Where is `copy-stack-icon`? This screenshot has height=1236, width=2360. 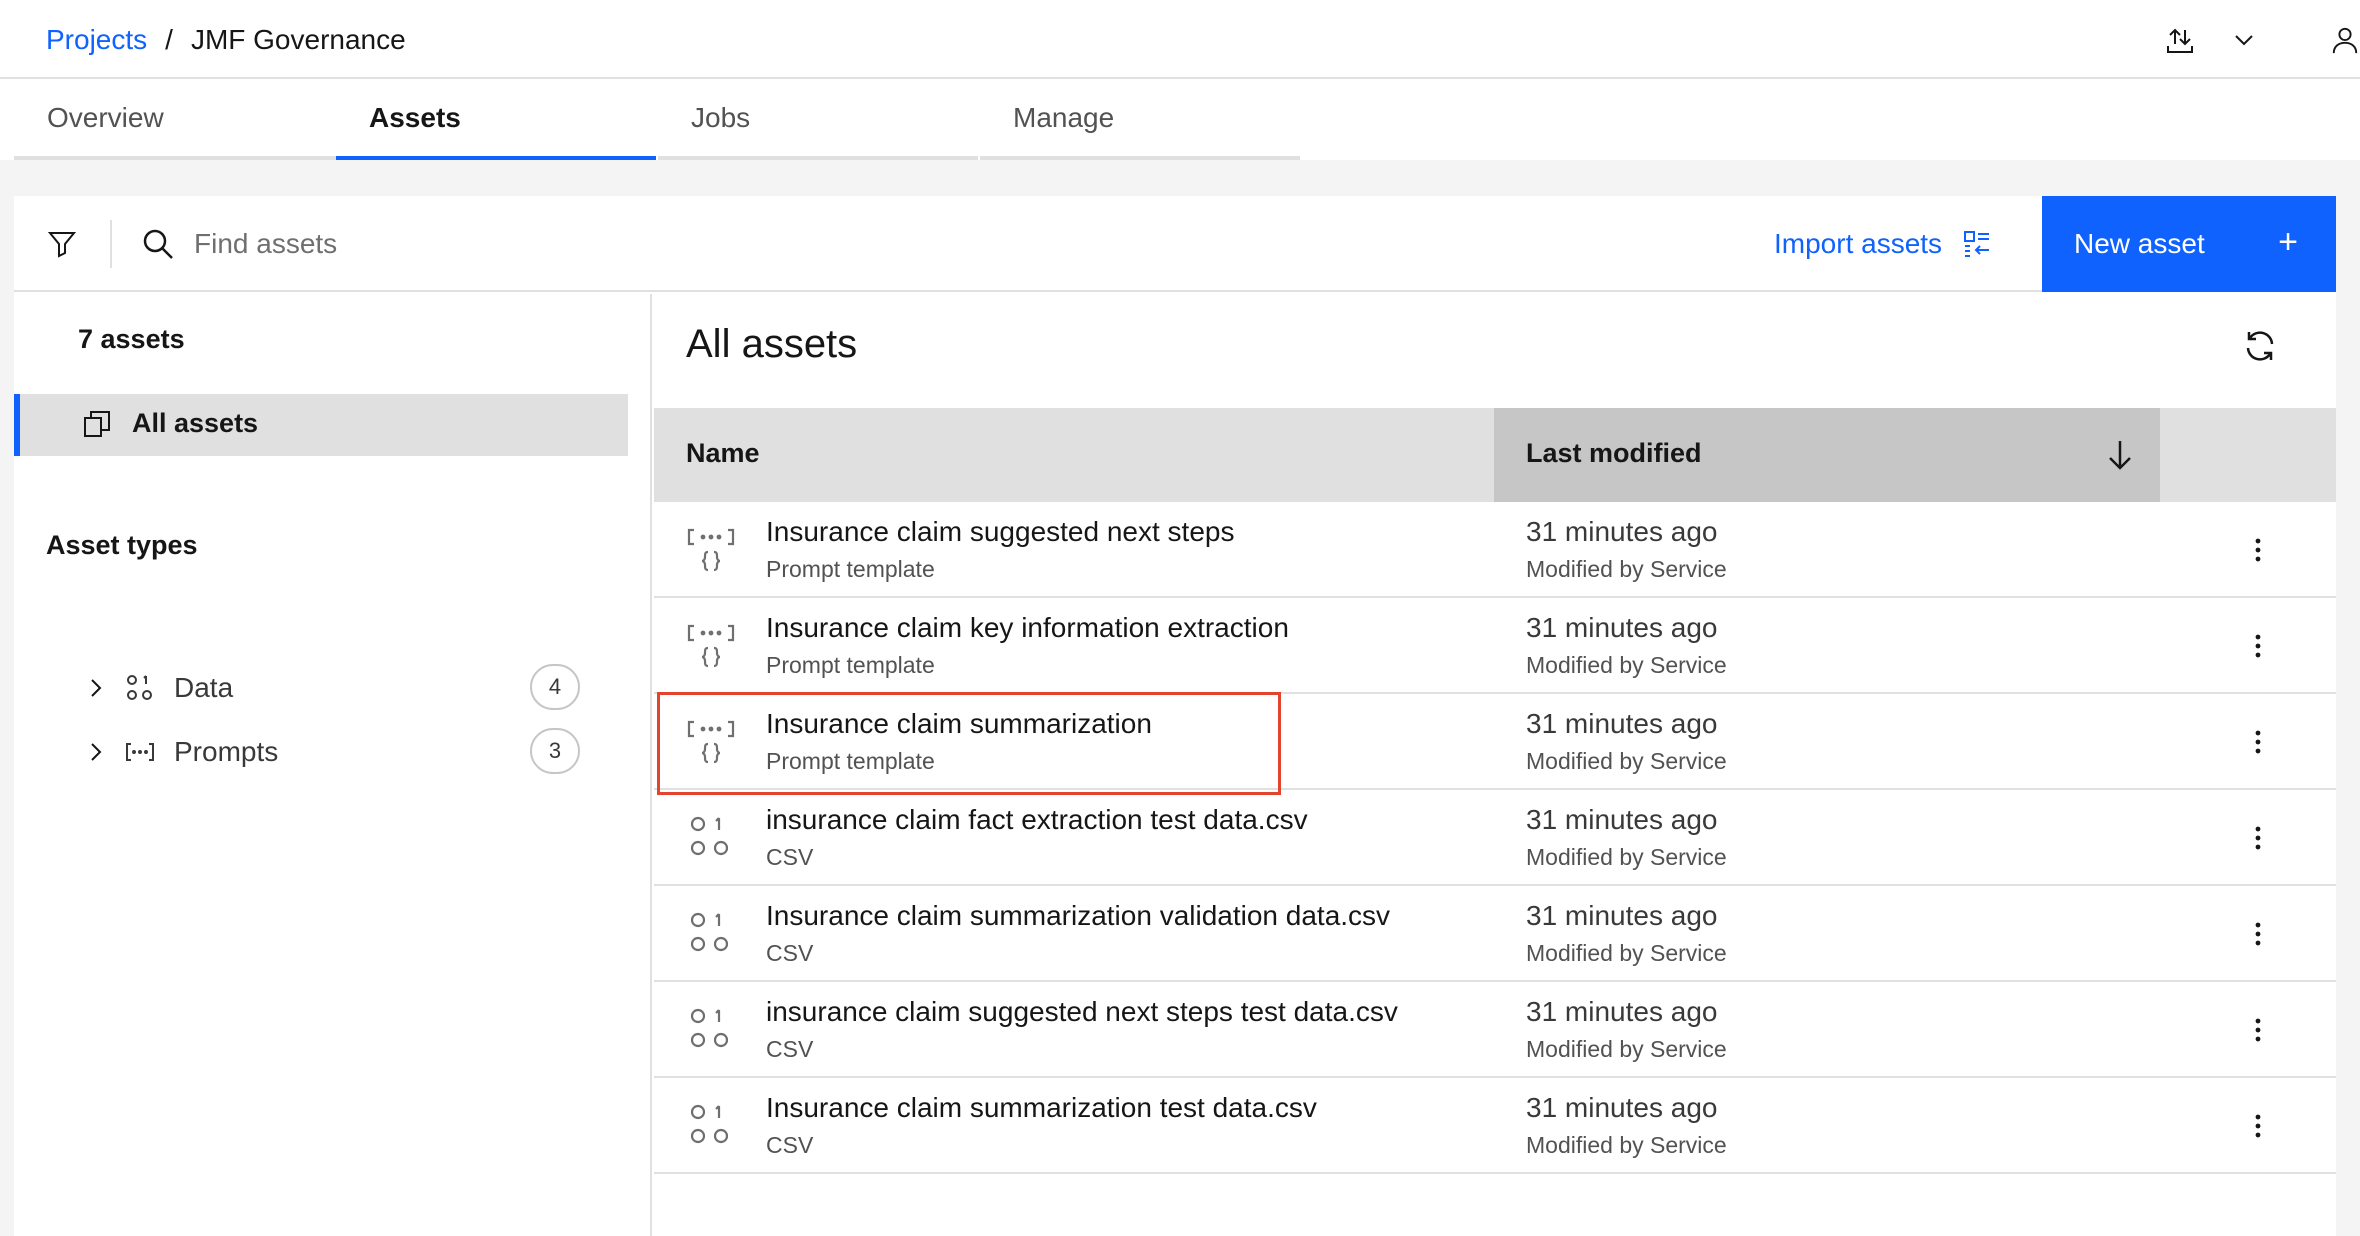 copy-stack-icon is located at coordinates (97, 424).